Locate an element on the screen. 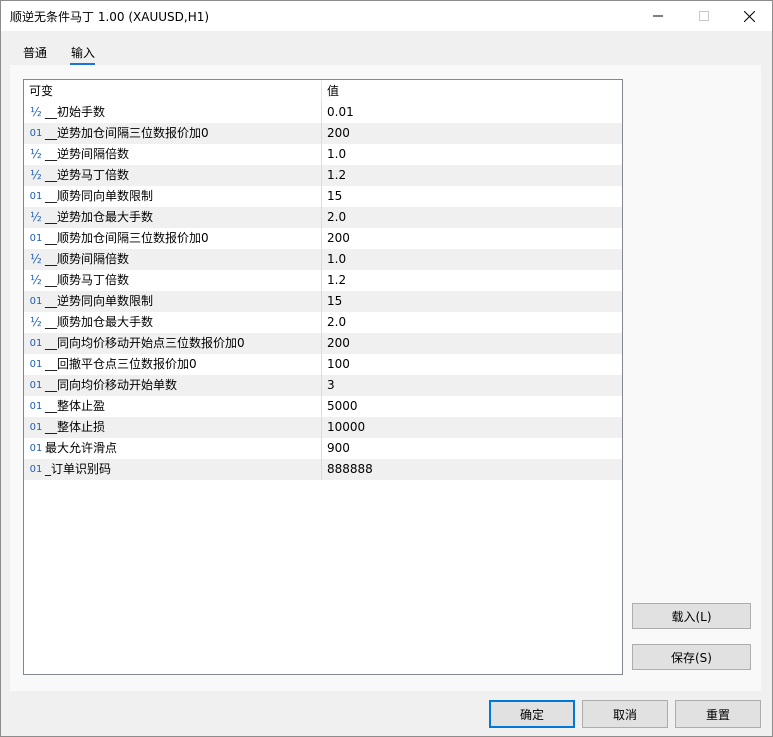  title-bar: 顺逆无条件马丁 1.00 (XAUUSD,H1) is located at coordinates (386, 16).